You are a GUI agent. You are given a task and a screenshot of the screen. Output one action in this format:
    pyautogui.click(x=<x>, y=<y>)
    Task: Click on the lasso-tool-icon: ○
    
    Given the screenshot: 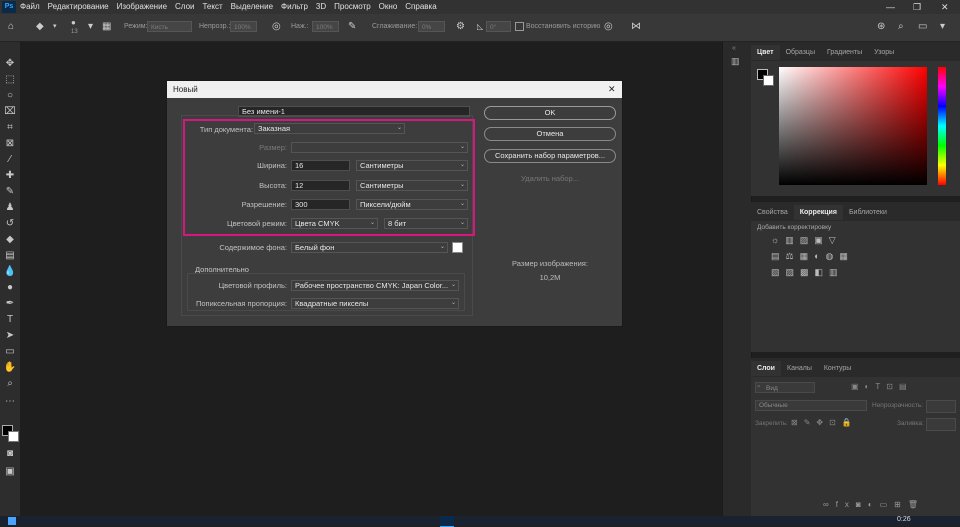 What is the action you would take?
    pyautogui.click(x=10, y=96)
    